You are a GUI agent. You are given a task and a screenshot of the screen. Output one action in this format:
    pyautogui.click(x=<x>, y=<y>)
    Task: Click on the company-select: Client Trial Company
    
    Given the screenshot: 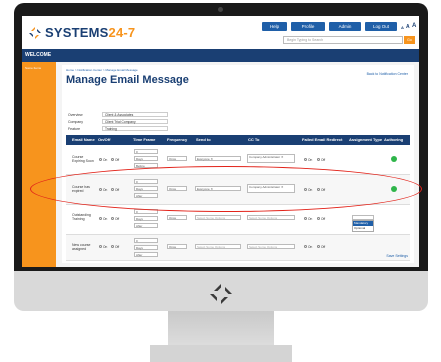 What is the action you would take?
    pyautogui.click(x=135, y=121)
    